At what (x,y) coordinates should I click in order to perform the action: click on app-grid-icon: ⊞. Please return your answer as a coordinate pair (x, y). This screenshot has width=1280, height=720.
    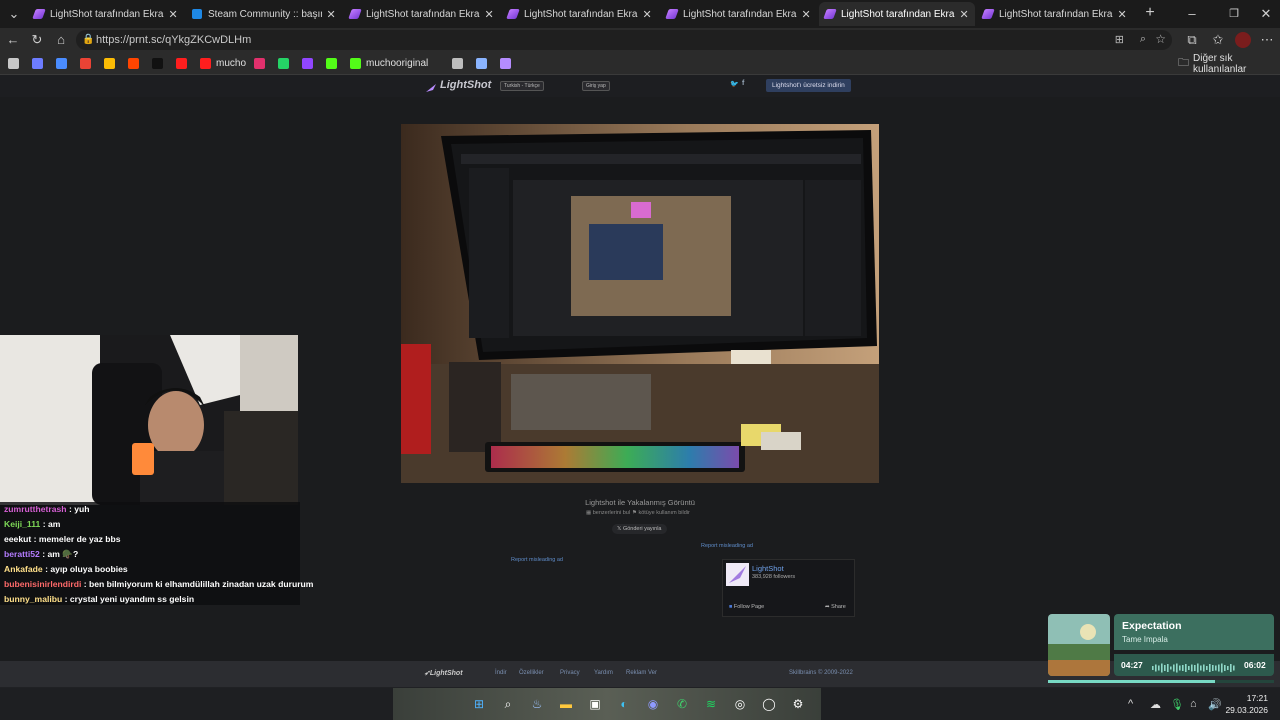
    Looking at the image, I should click on (1119, 39).